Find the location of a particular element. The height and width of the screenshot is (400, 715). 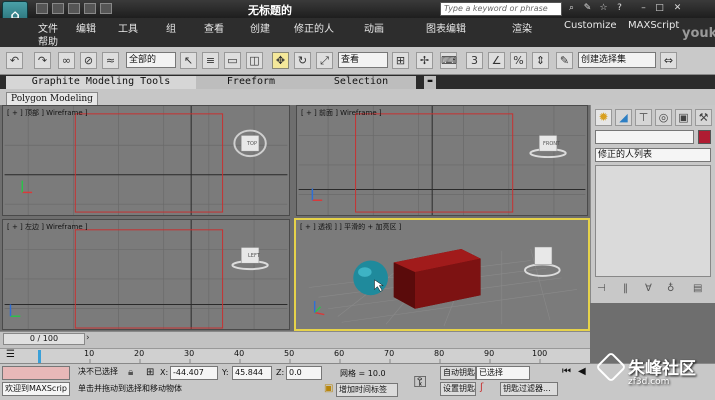

select-and-rotate-icon: ↻ is located at coordinates (302, 60).